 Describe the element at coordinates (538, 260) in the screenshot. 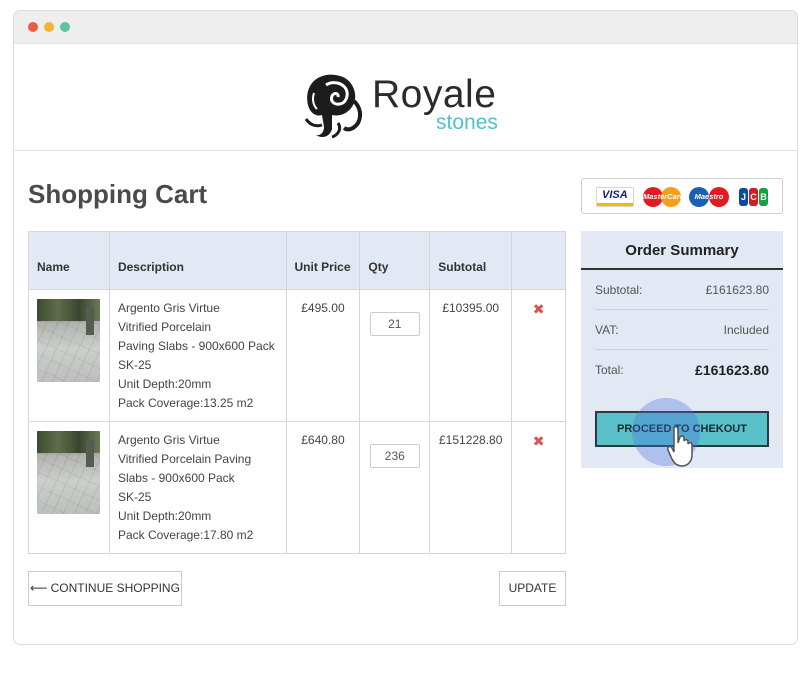

I see `column-header-remove` at that location.